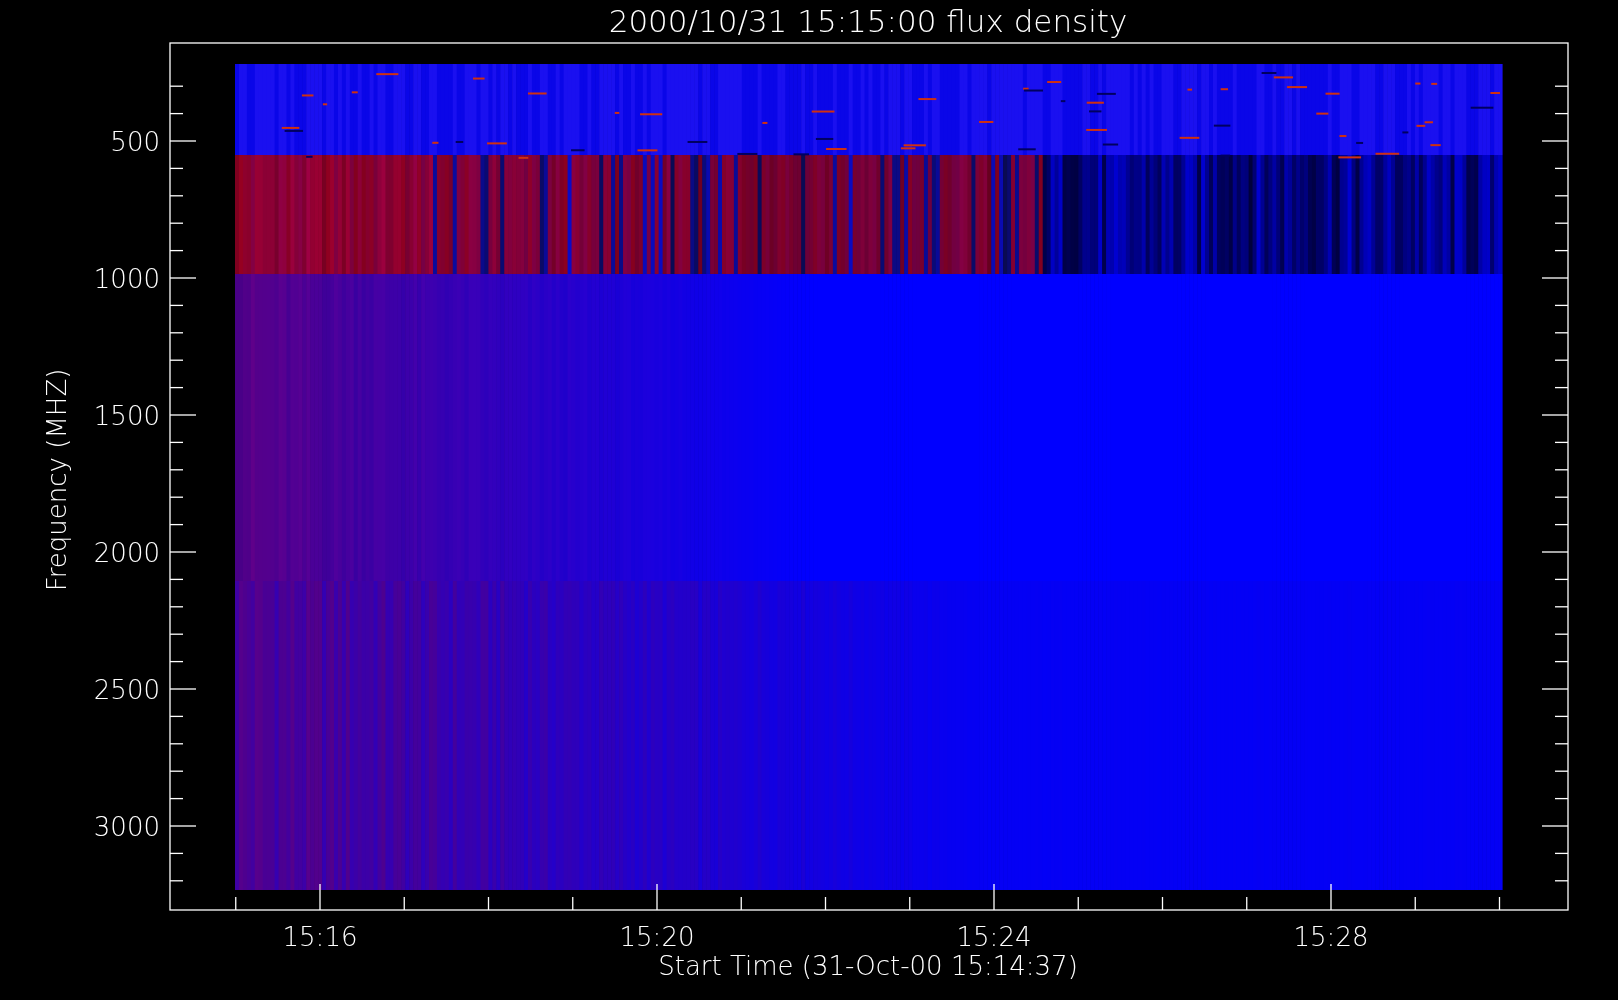 The image size is (1618, 1000). I want to click on y-tick-label: 500, so click(135, 142).